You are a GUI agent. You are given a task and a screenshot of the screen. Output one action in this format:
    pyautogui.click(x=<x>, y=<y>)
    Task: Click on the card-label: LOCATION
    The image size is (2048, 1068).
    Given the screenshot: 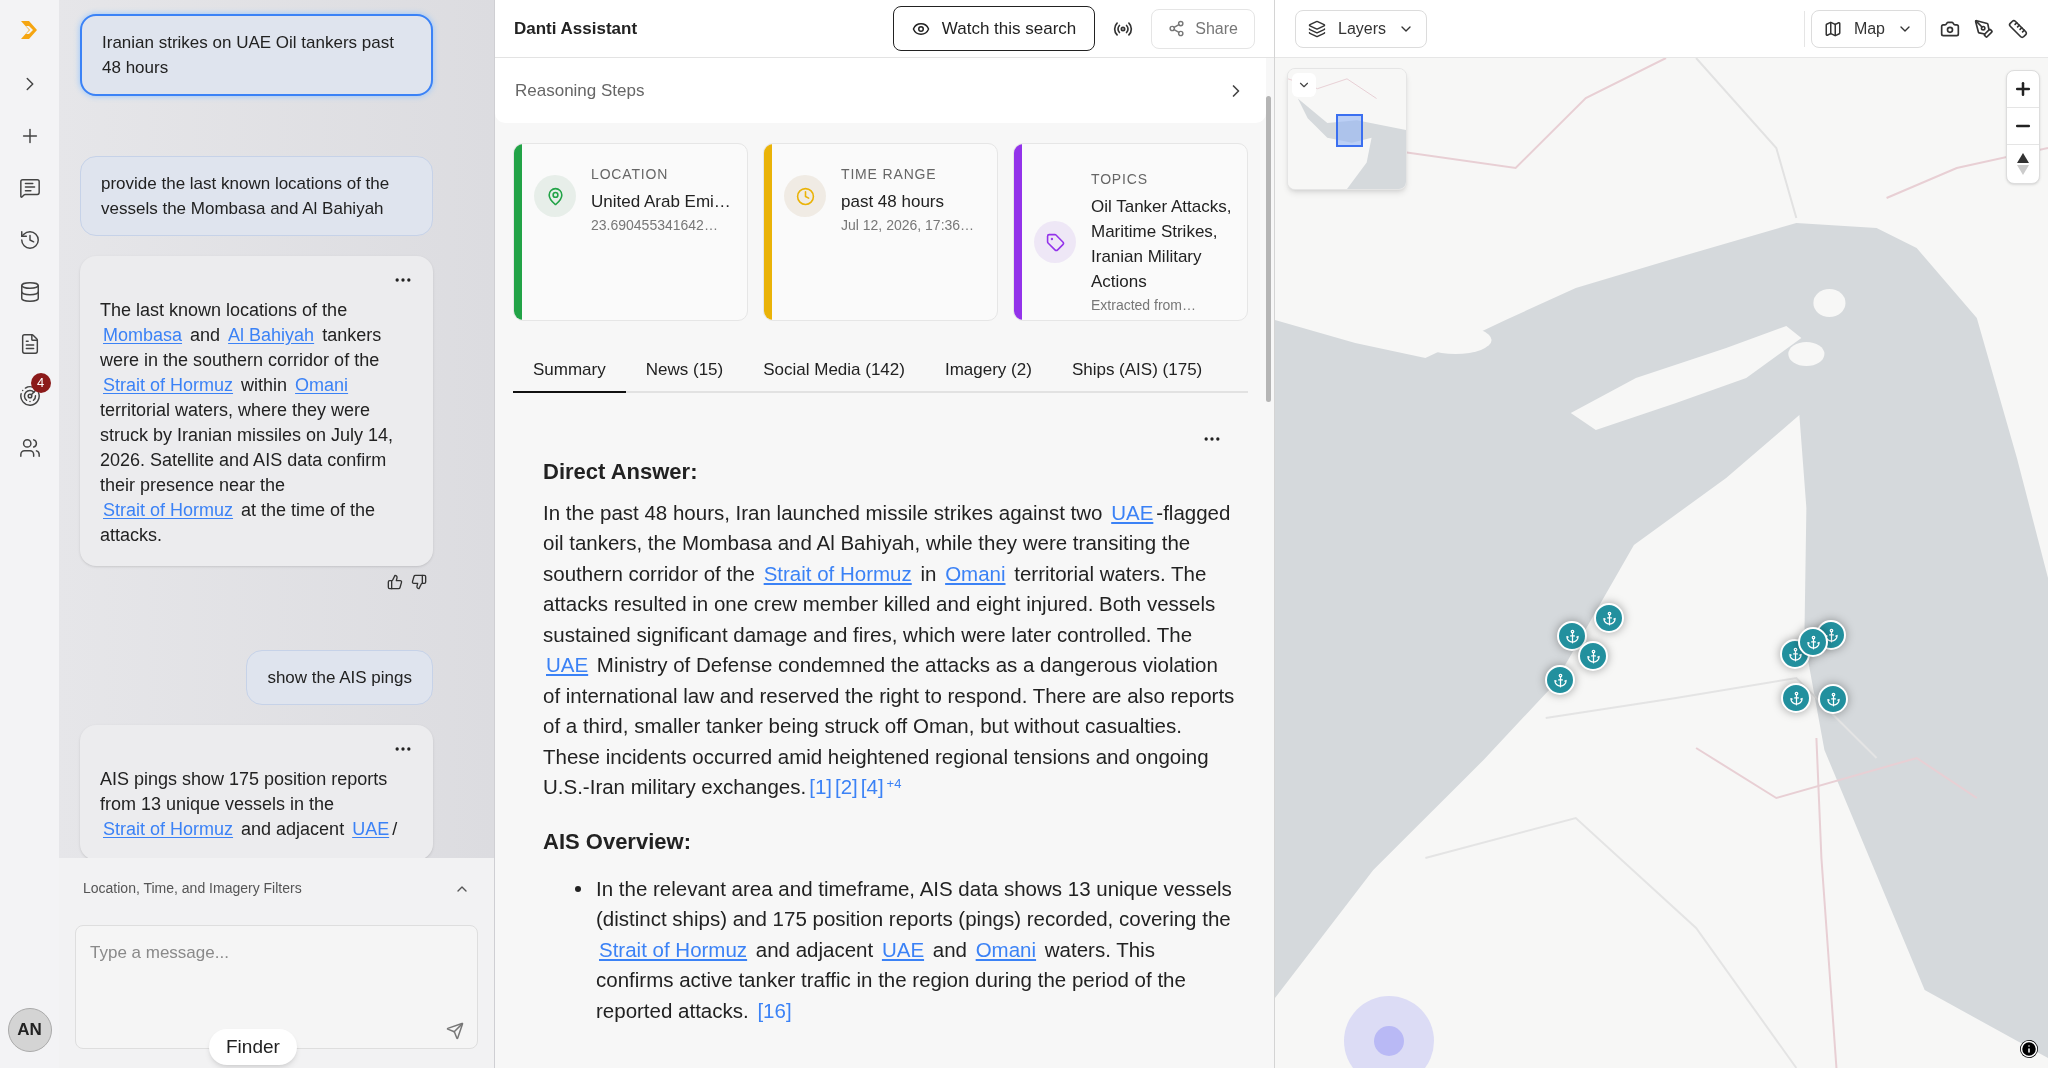 What is the action you would take?
    pyautogui.click(x=630, y=174)
    